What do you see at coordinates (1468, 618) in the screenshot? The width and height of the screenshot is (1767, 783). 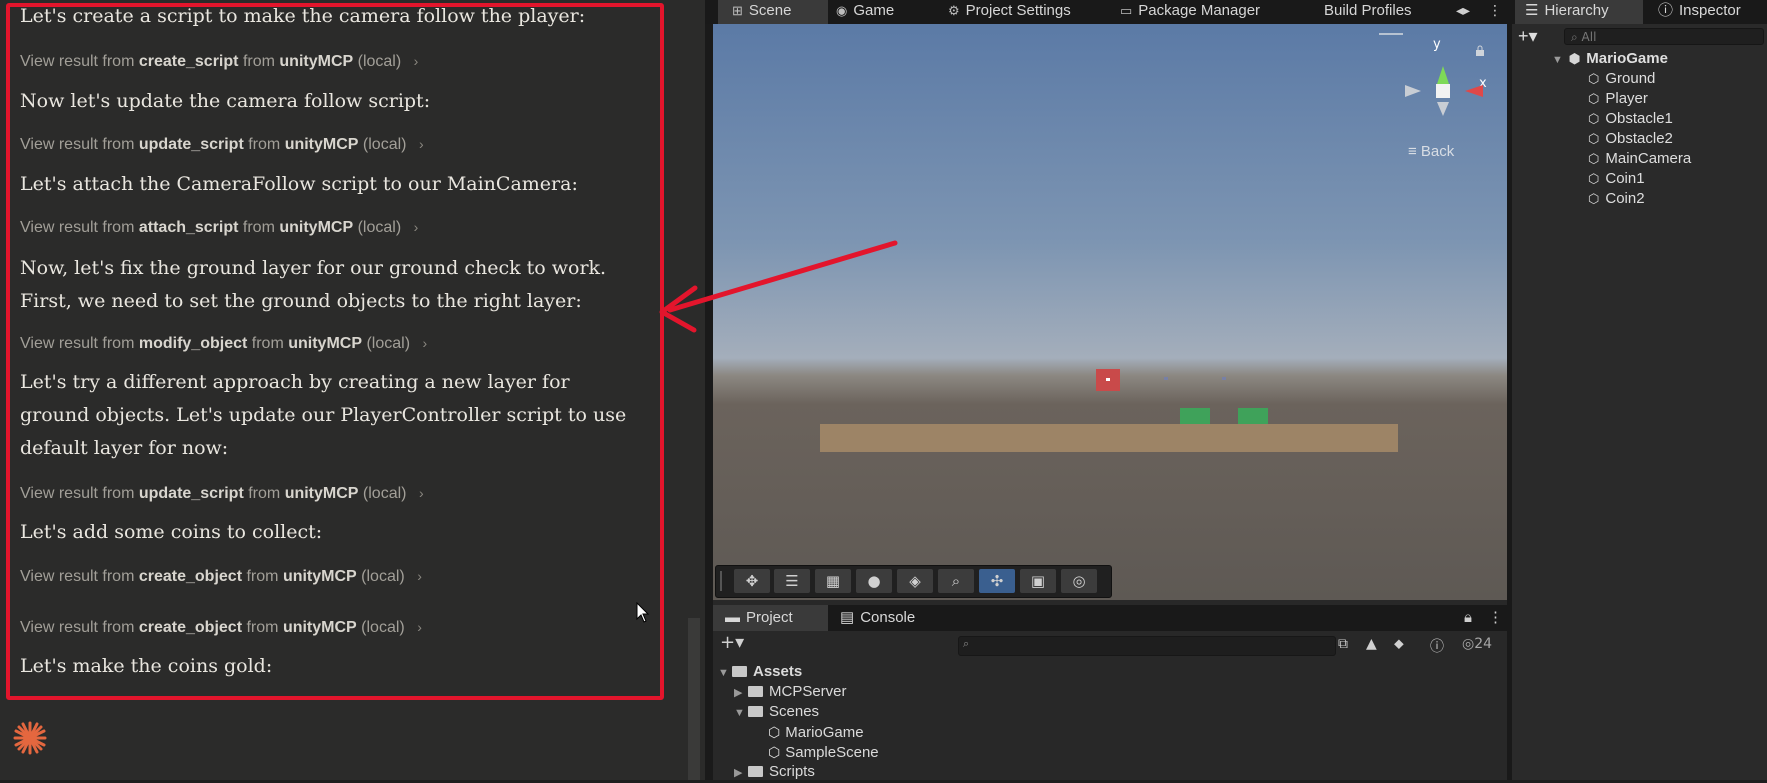 I see `lock-icon: 🔒︎` at bounding box center [1468, 618].